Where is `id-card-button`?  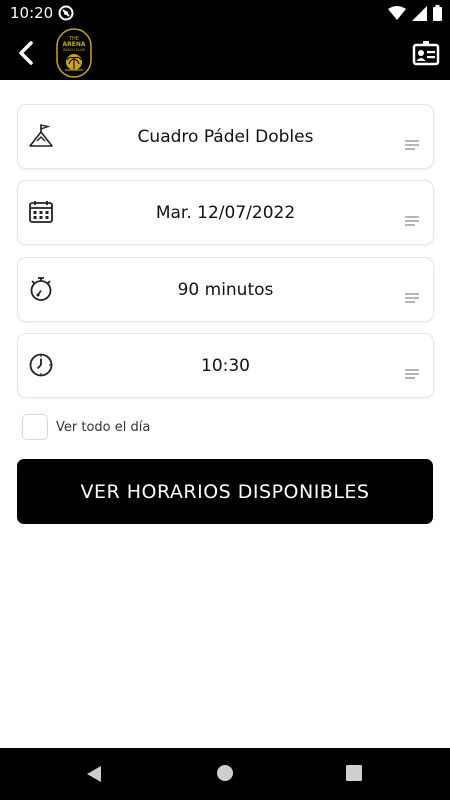
id-card-button is located at coordinates (426, 53).